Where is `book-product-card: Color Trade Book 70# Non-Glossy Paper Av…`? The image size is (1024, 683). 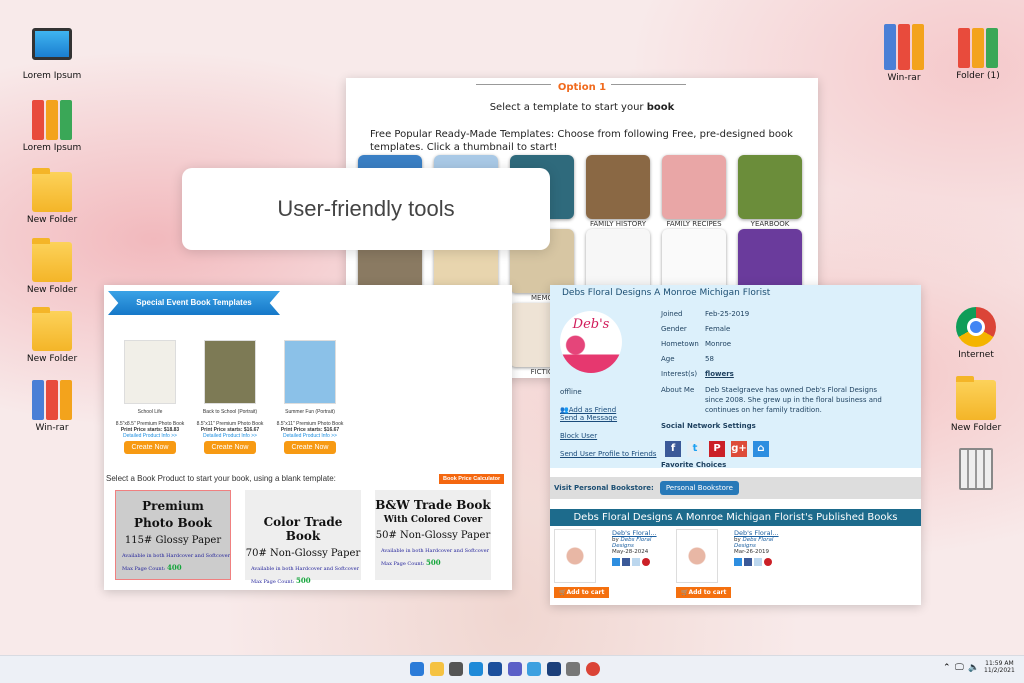 book-product-card: Color Trade Book 70# Non-Glossy Paper Av… is located at coordinates (303, 537).